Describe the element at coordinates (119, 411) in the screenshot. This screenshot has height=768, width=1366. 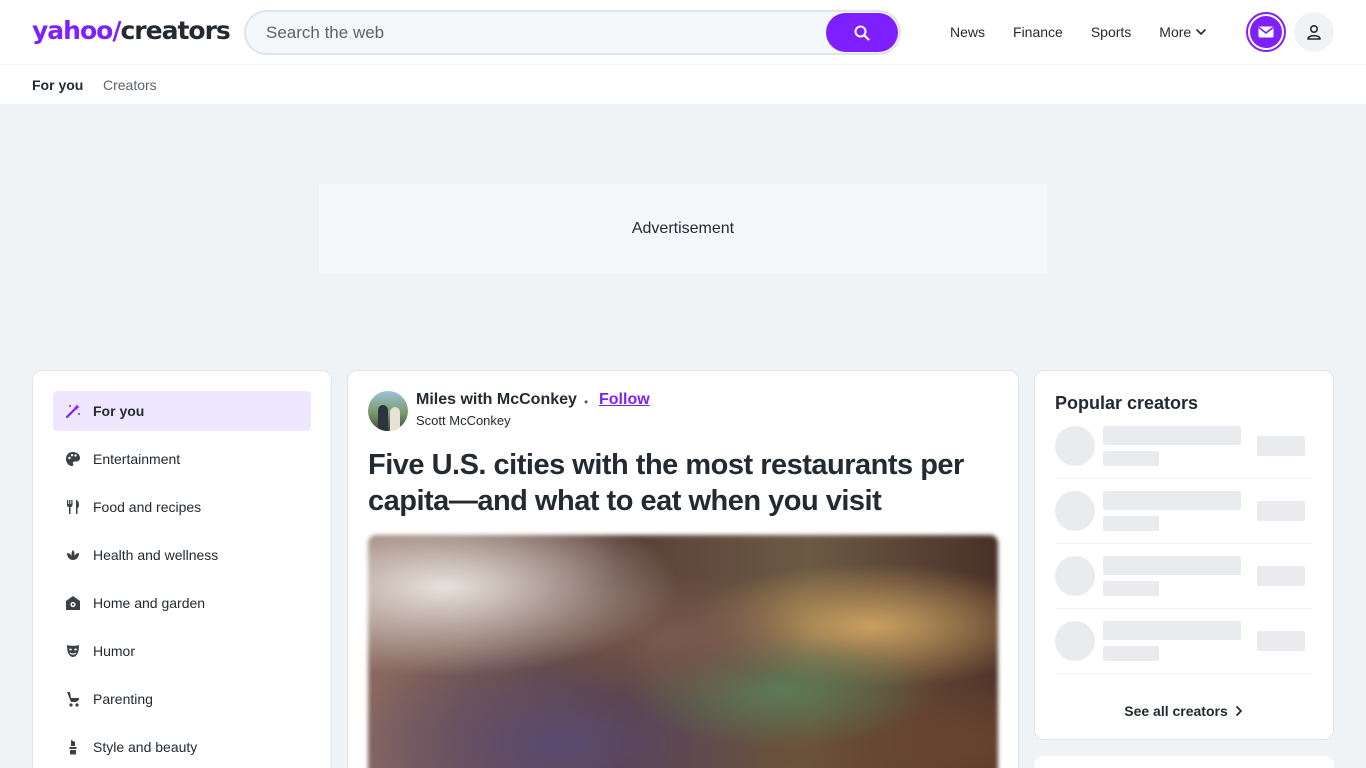
I see `sidebar-item-label: For you` at that location.